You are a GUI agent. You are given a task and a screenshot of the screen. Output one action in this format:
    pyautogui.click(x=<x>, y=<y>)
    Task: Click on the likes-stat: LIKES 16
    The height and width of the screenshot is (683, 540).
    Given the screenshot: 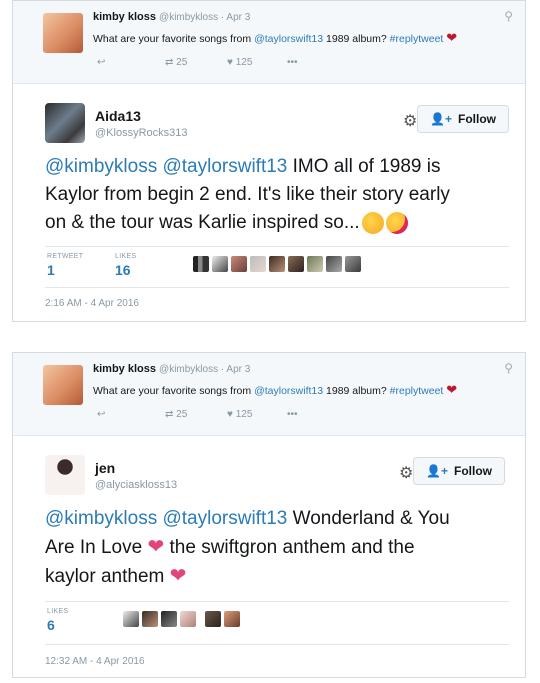 What is the action you would take?
    pyautogui.click(x=125, y=265)
    